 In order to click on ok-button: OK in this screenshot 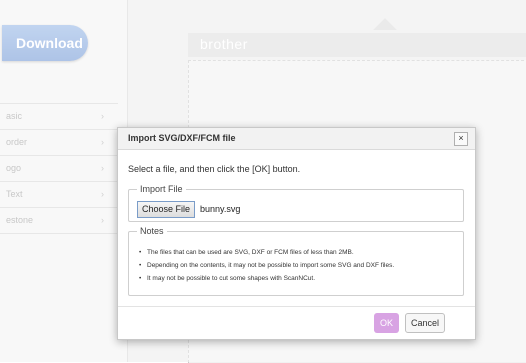, I will do `click(386, 323)`.